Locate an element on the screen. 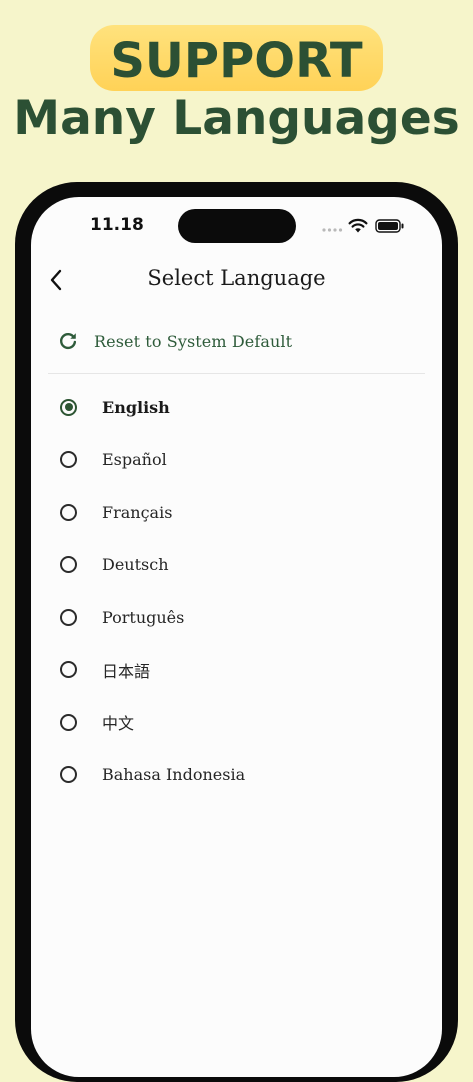  reset-label: Reset to System Default is located at coordinates (193, 341).